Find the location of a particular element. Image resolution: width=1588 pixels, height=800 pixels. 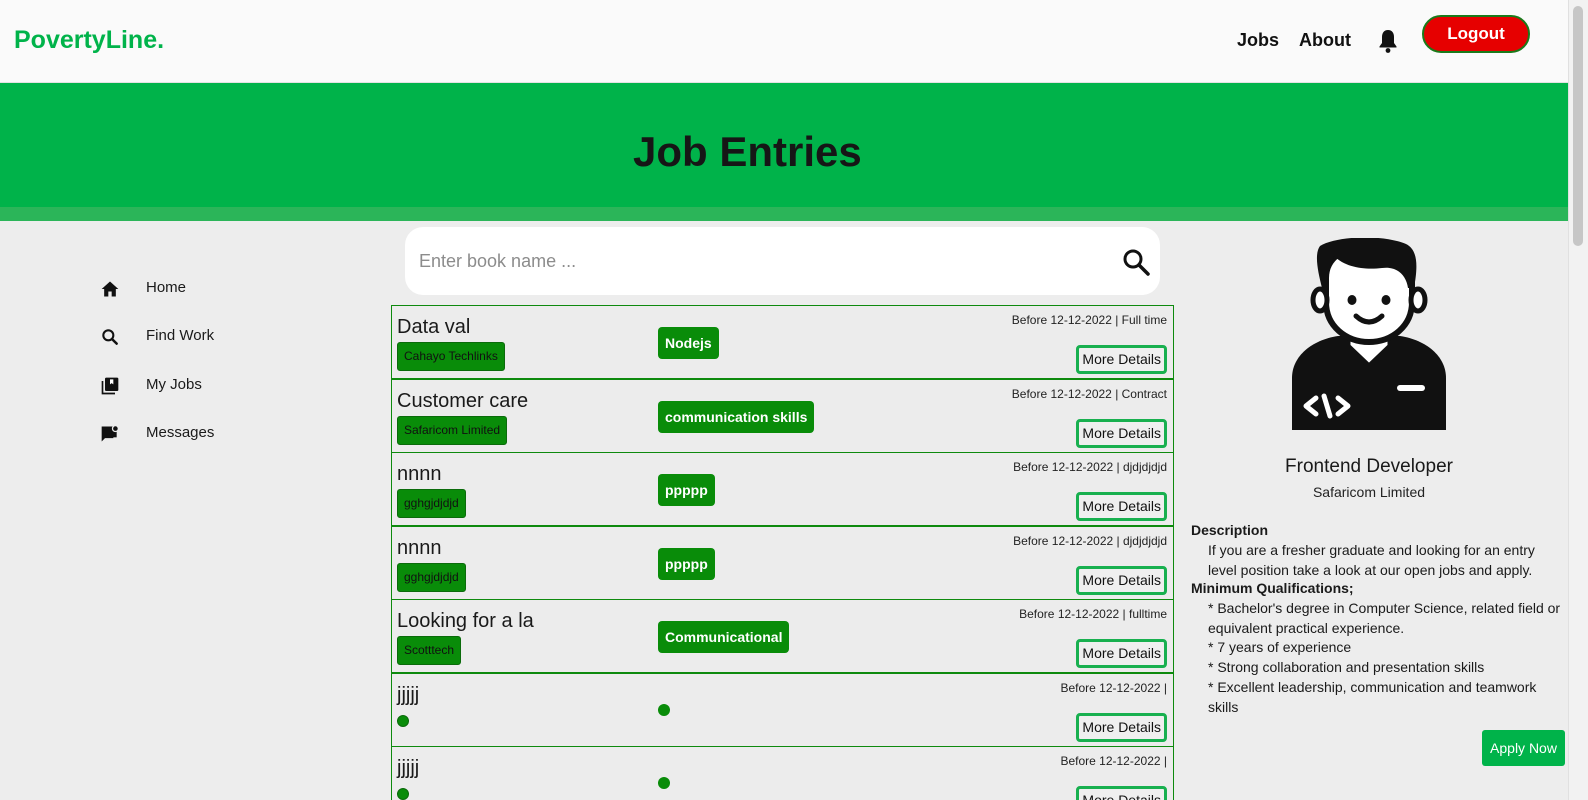

job-role-title: Frontend Developer is located at coordinates (1369, 466).